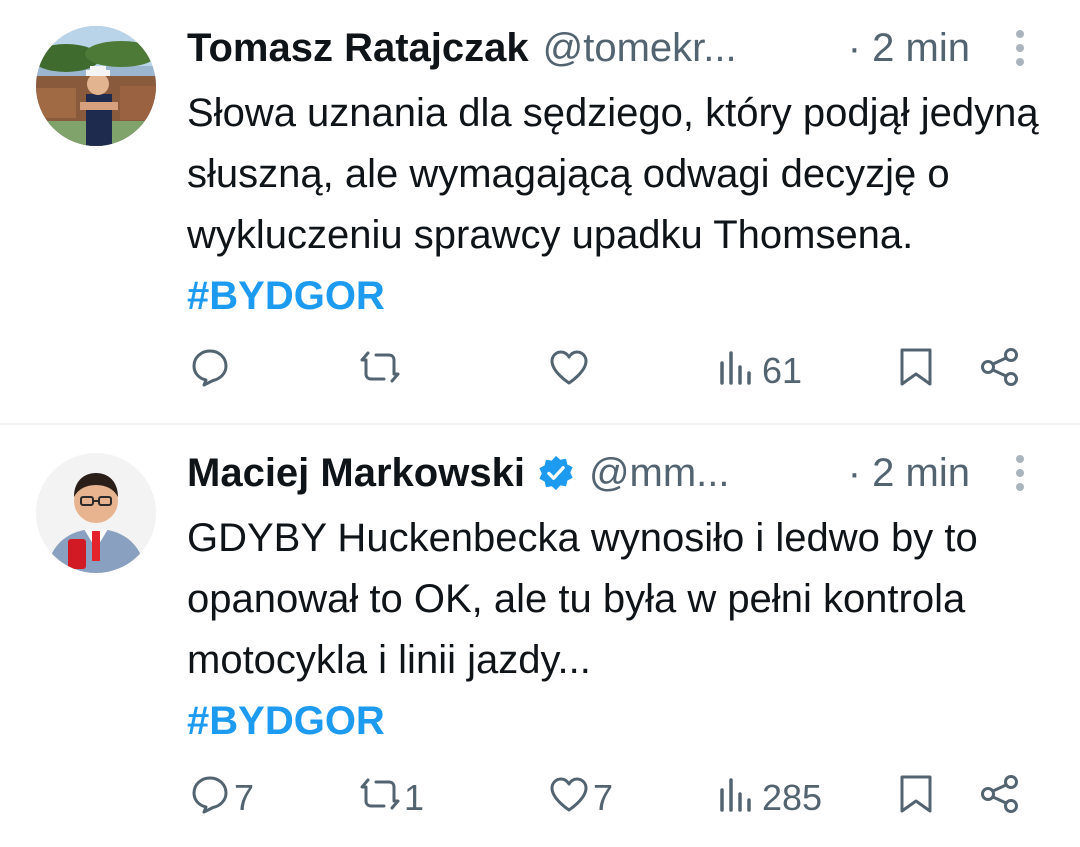  I want to click on retweet-button: 1, so click(391, 798).